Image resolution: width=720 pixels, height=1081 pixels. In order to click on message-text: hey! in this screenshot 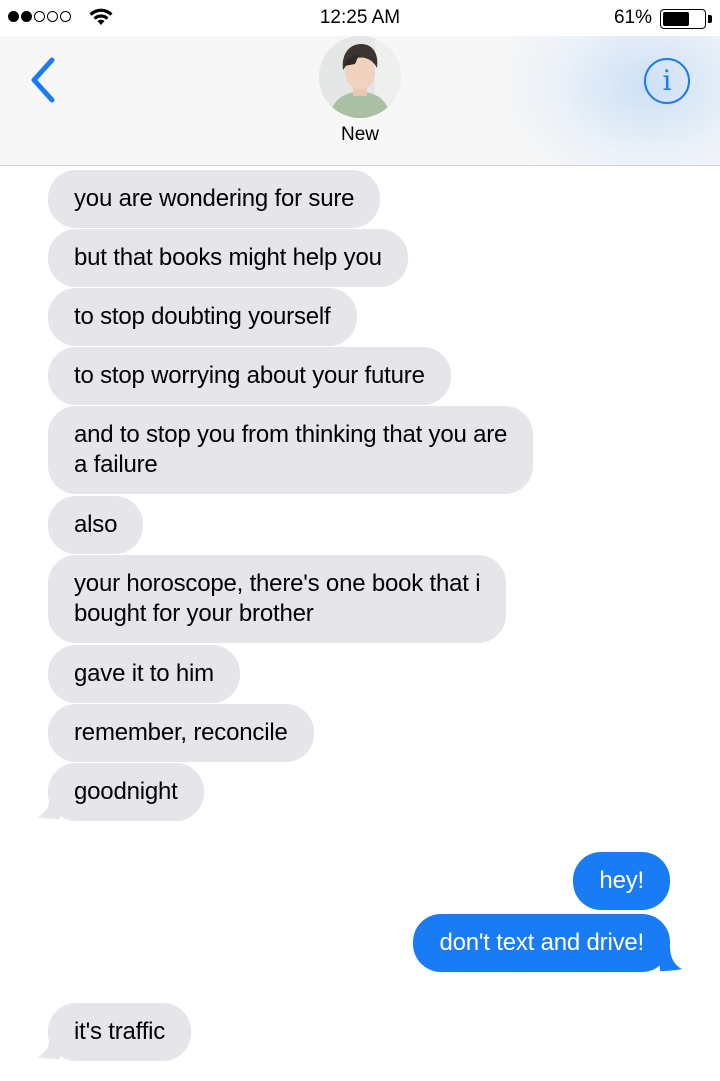, I will do `click(621, 880)`.